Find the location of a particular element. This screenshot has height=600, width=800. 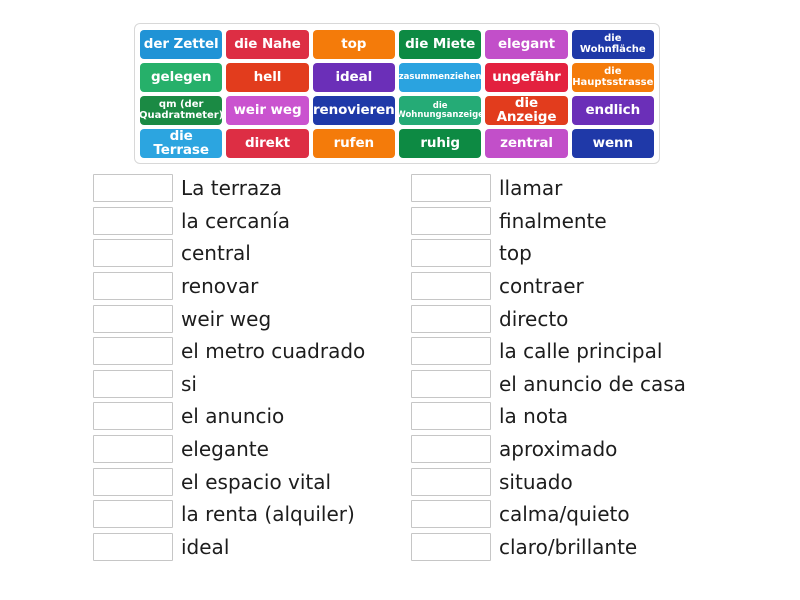

word-tile: gelegen is located at coordinates (181, 77).